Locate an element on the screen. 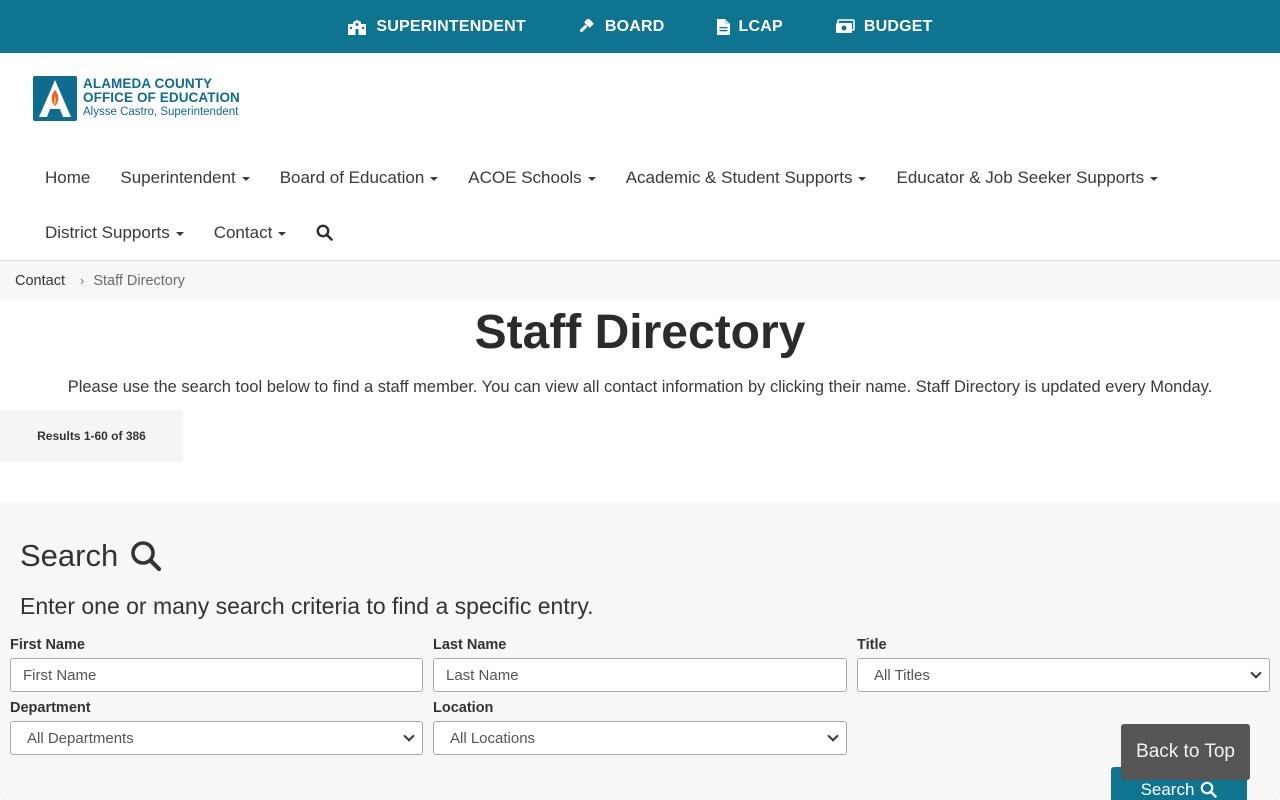  topbar-link-lcap: LCAP is located at coordinates (749, 26).